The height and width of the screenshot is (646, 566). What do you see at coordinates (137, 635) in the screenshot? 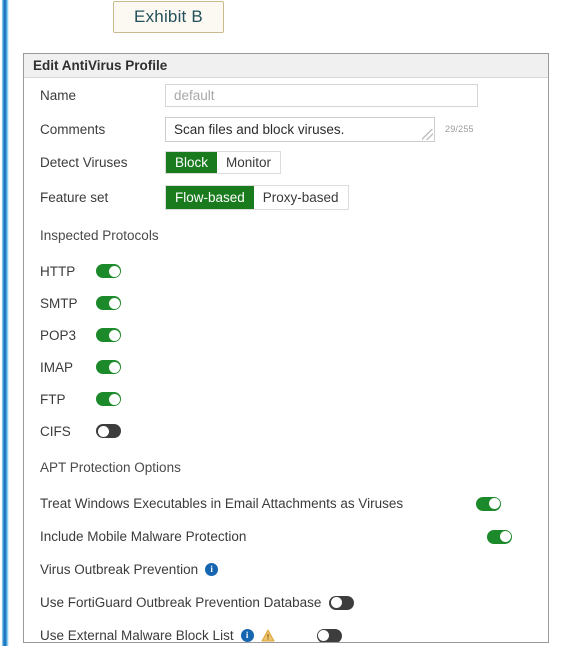
I see `apt-label-use-external-malware-block-list: Use External Malware Block List` at bounding box center [137, 635].